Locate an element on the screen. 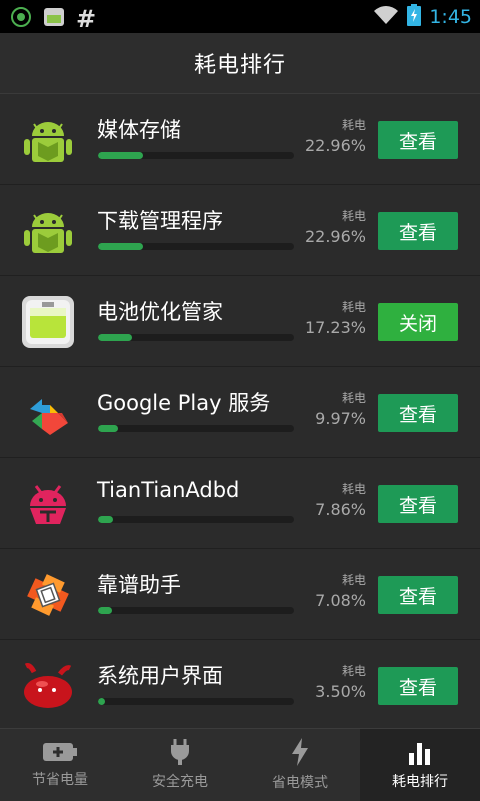 Image resolution: width=480 pixels, height=801 pixels. battery-plus-icon is located at coordinates (60, 752).